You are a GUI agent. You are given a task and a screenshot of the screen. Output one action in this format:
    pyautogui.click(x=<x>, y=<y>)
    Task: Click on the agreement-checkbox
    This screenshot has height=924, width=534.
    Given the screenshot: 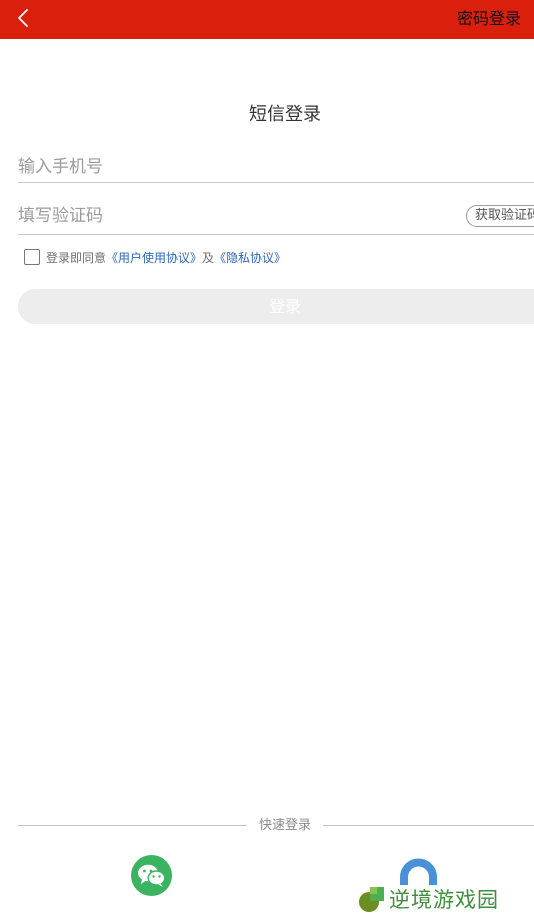 What is the action you would take?
    pyautogui.click(x=32, y=257)
    